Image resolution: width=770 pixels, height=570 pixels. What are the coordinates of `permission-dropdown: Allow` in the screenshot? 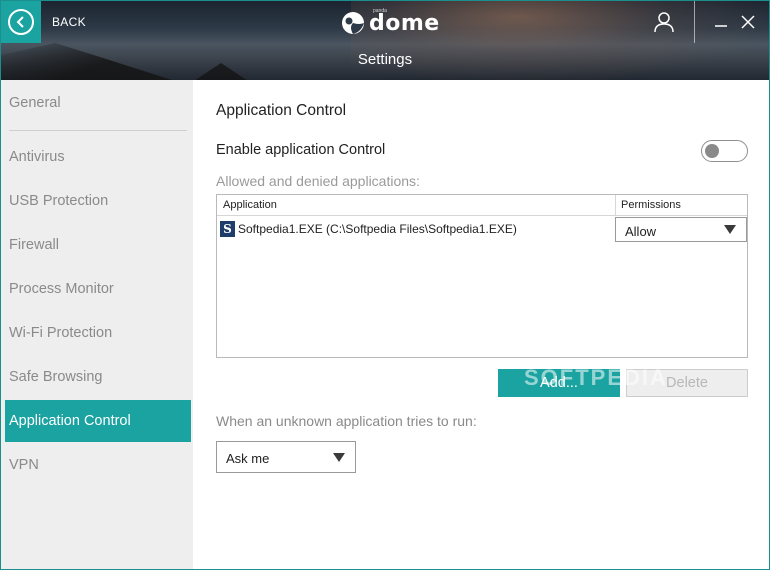 It's located at (681, 229).